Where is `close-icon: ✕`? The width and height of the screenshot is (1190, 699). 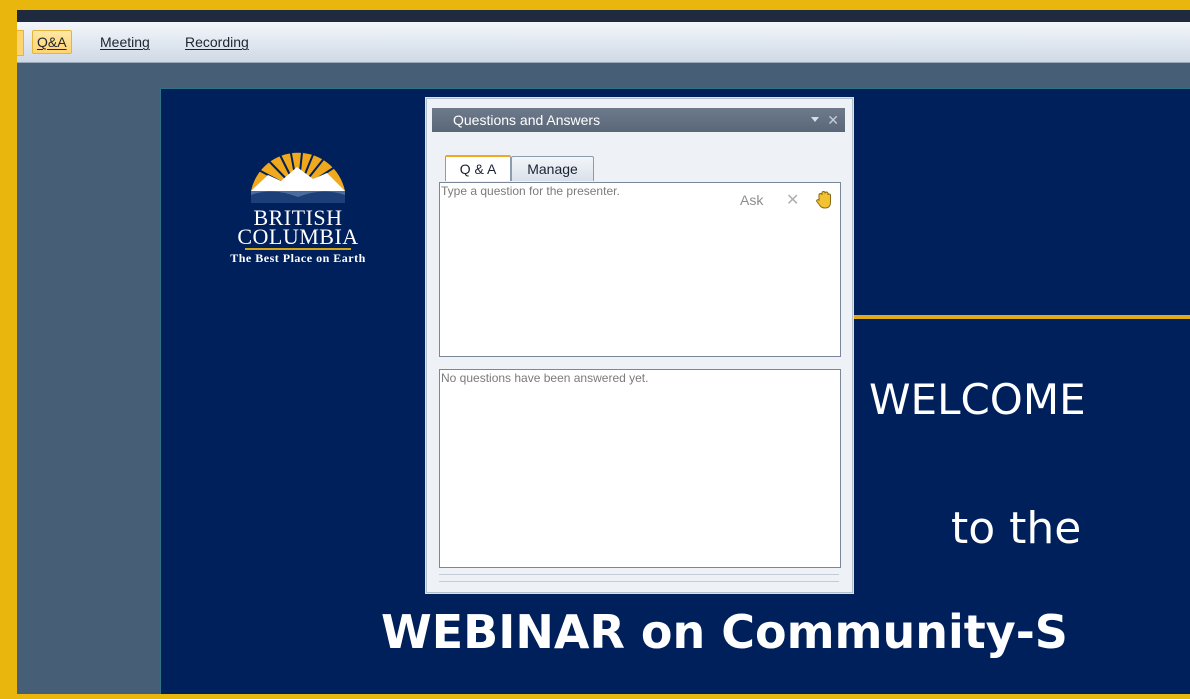 close-icon: ✕ is located at coordinates (833, 120).